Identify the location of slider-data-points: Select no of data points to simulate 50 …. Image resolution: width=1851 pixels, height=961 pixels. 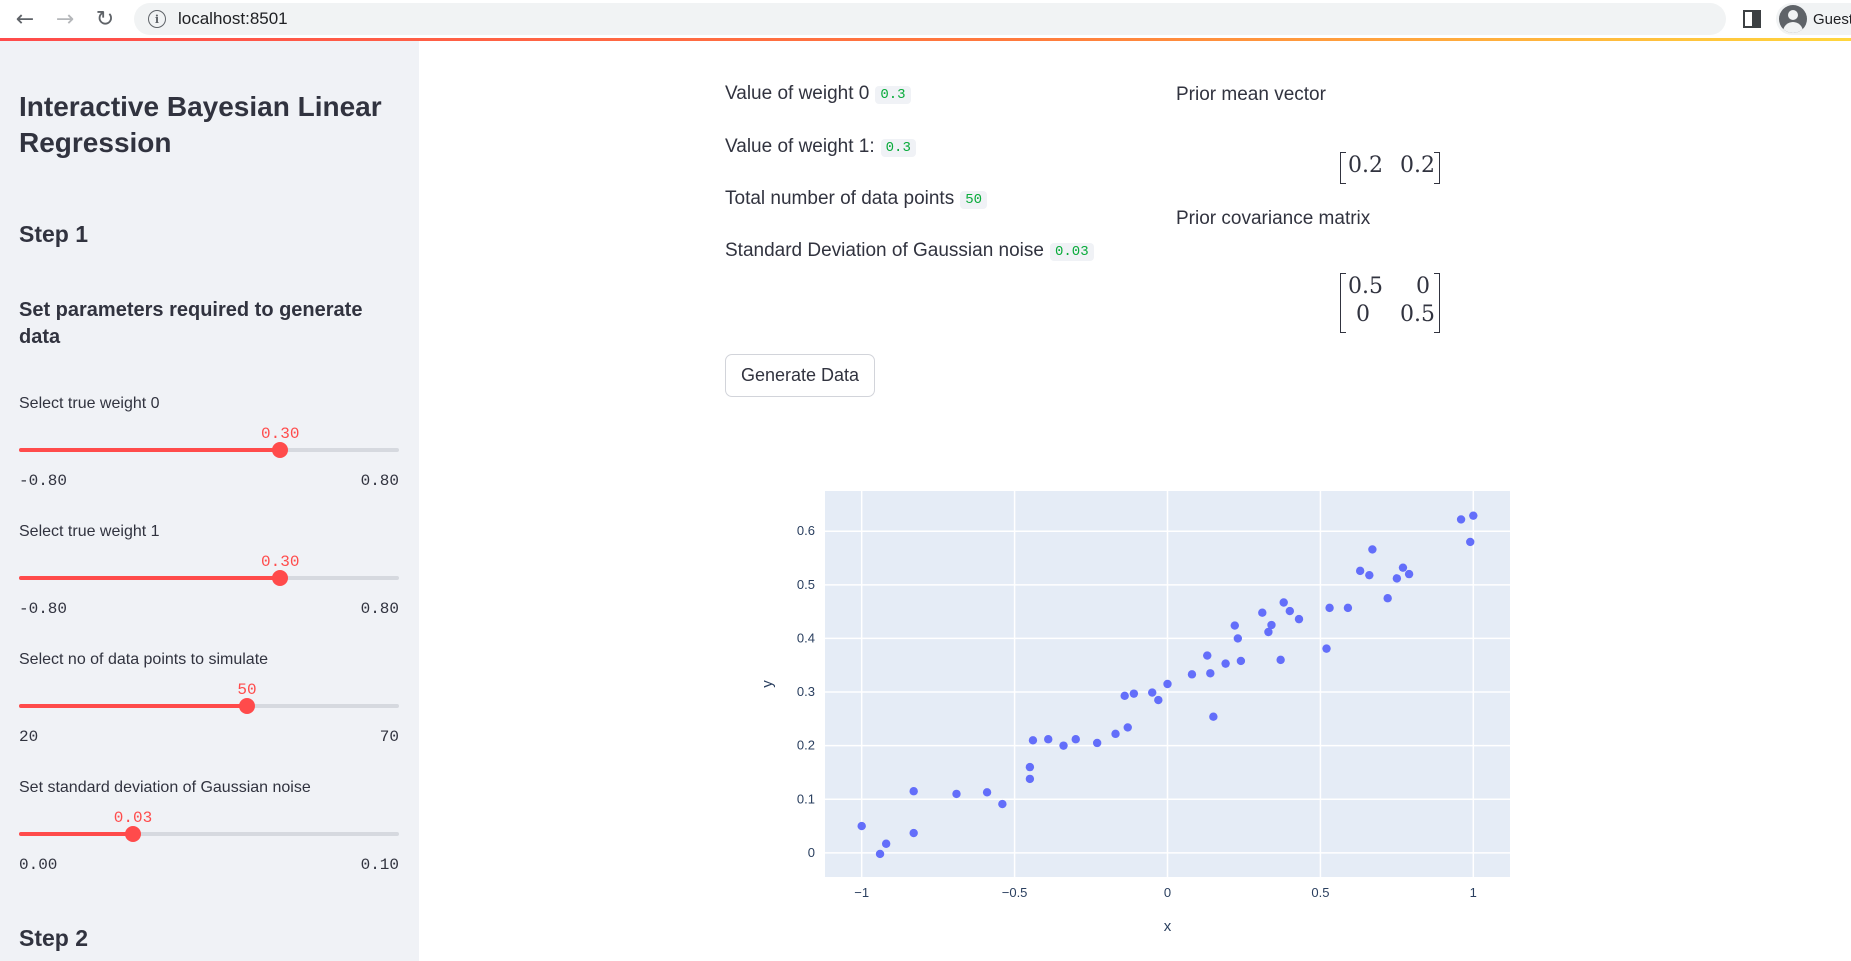
(209, 711).